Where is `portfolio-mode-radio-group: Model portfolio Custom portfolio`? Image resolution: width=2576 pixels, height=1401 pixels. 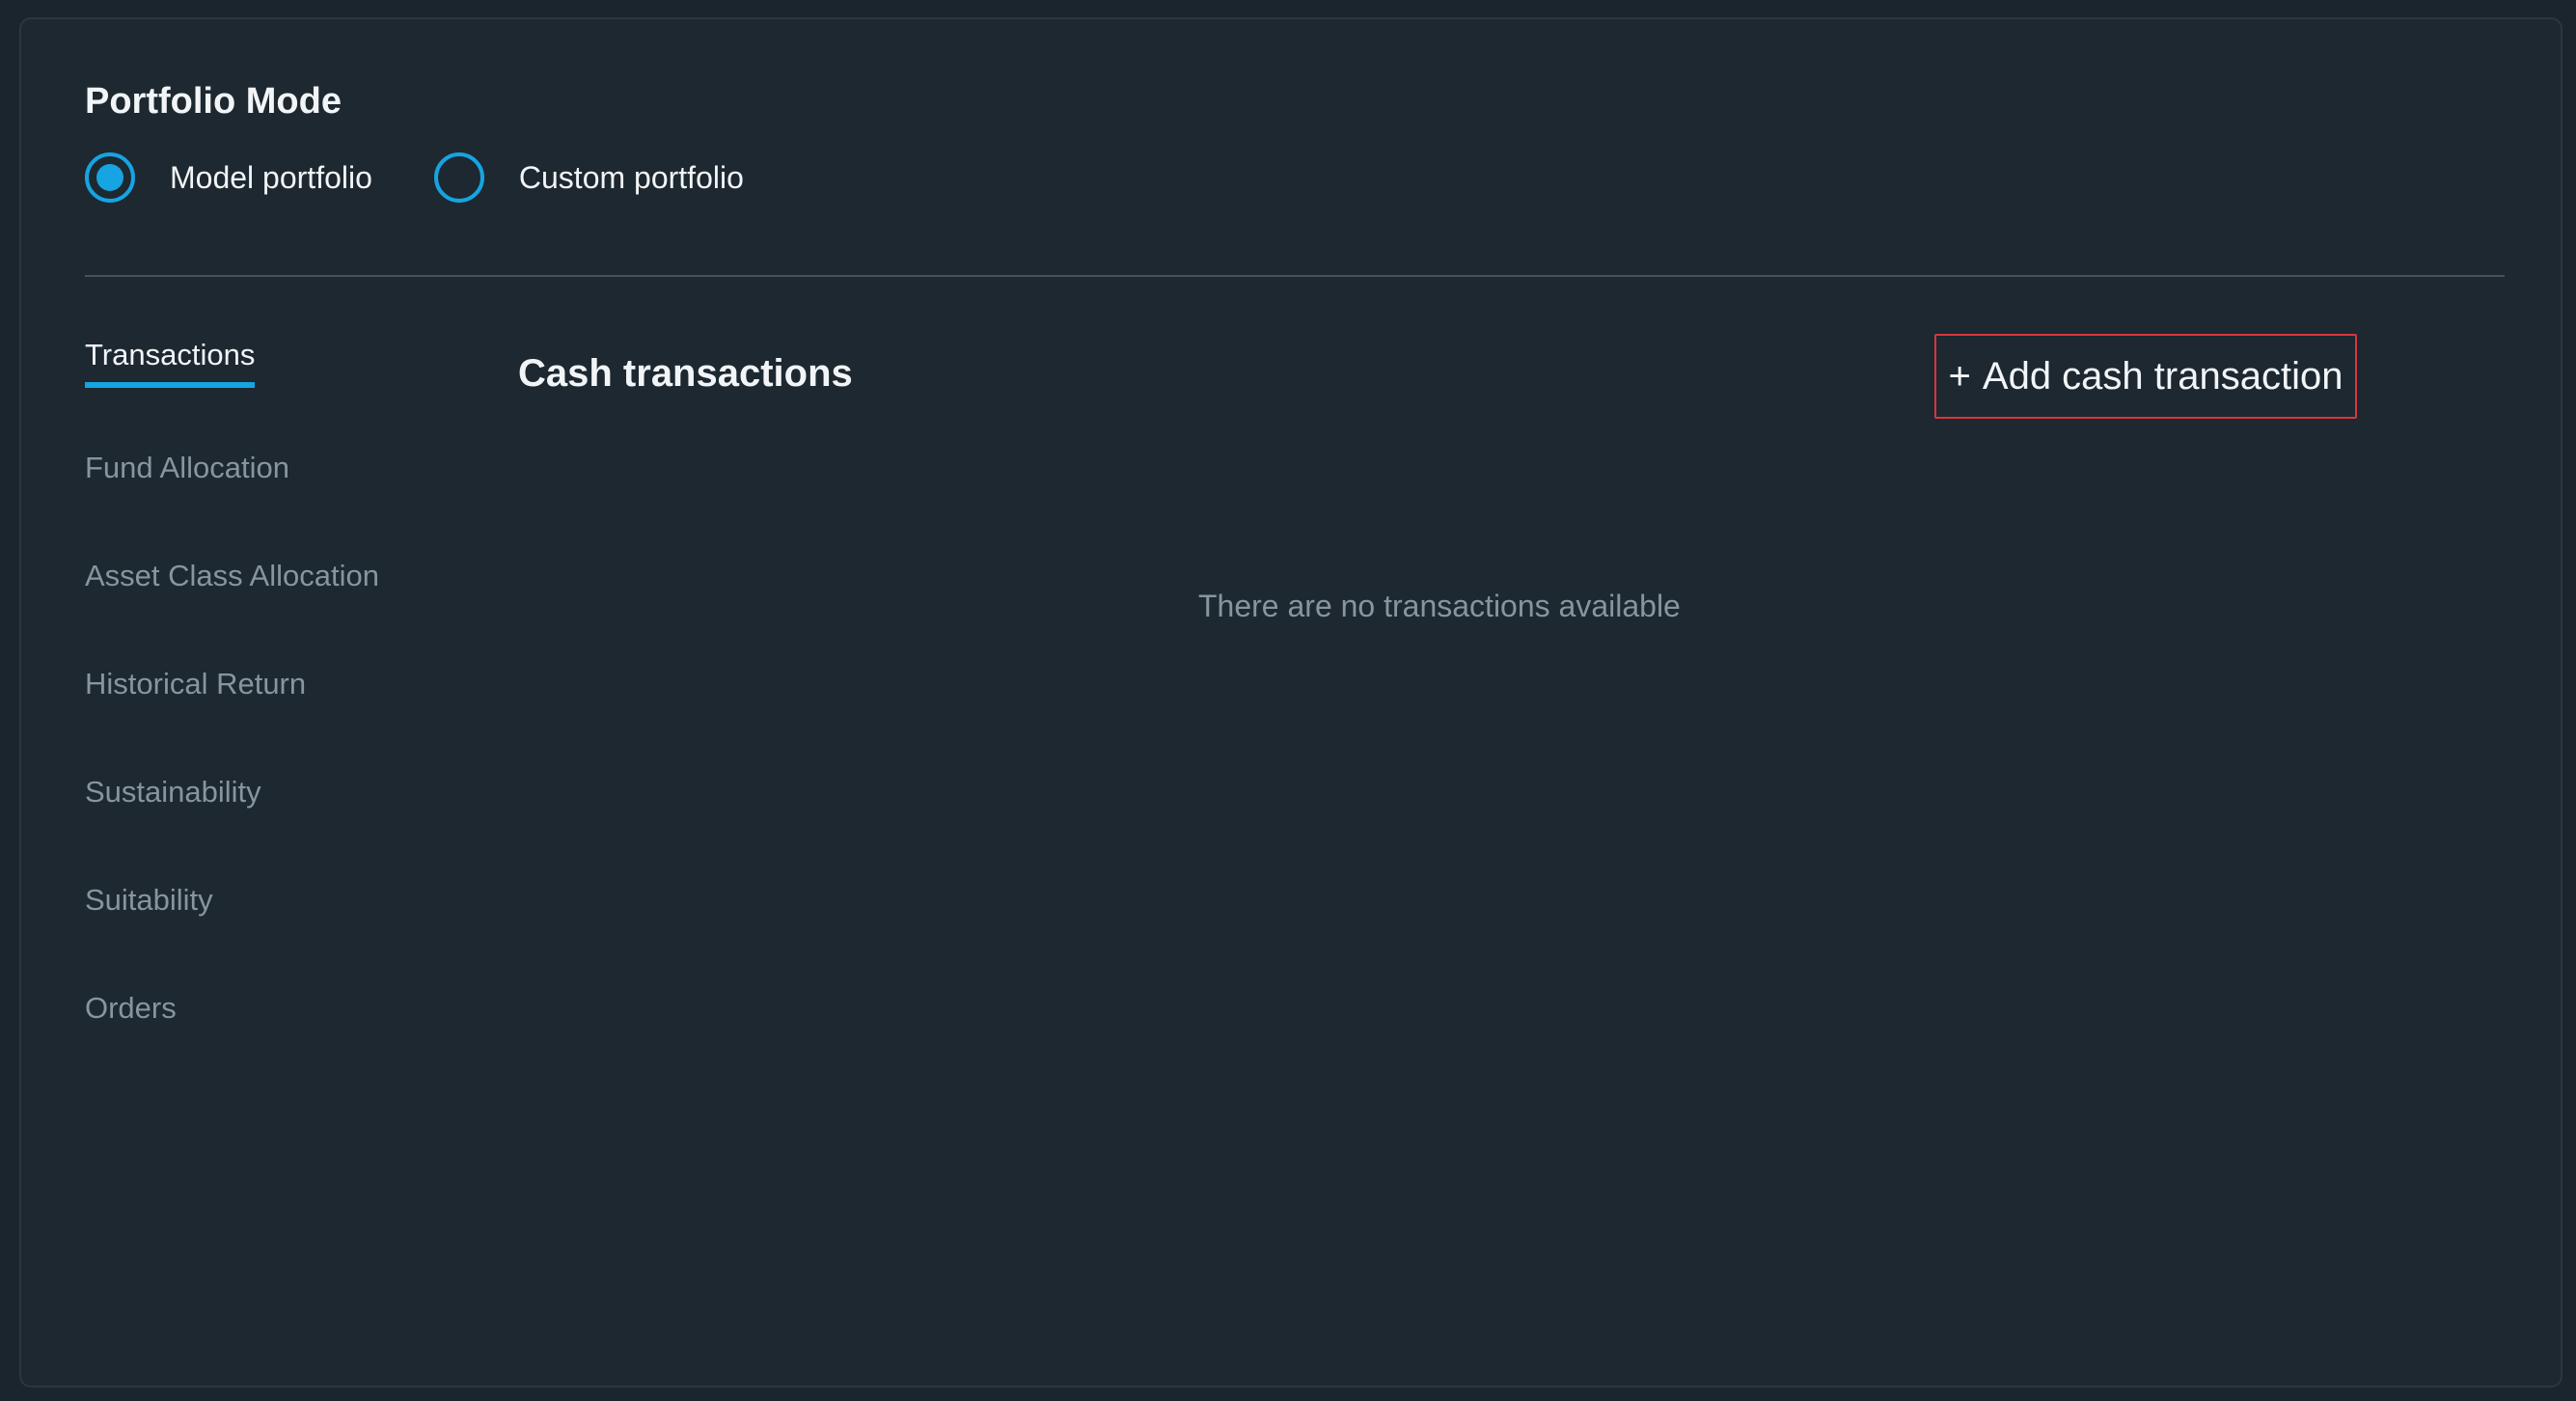 portfolio-mode-radio-group: Model portfolio Custom portfolio is located at coordinates (445, 177).